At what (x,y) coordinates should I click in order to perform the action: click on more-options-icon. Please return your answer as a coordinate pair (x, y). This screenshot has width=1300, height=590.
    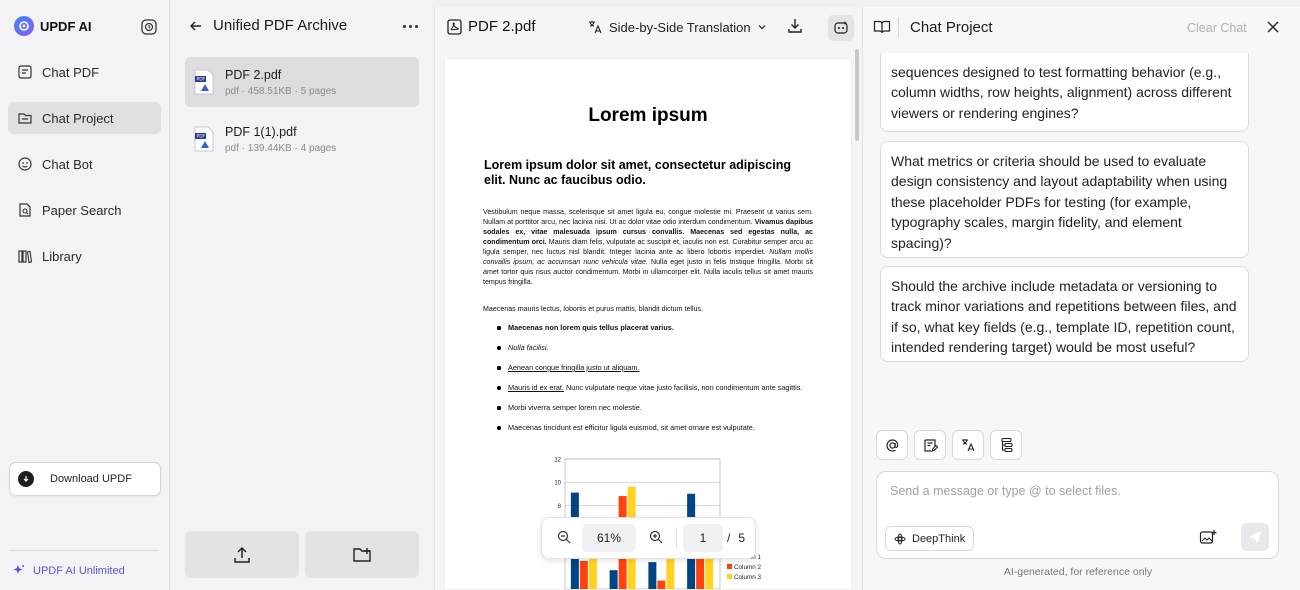
    Looking at the image, I should click on (410, 26).